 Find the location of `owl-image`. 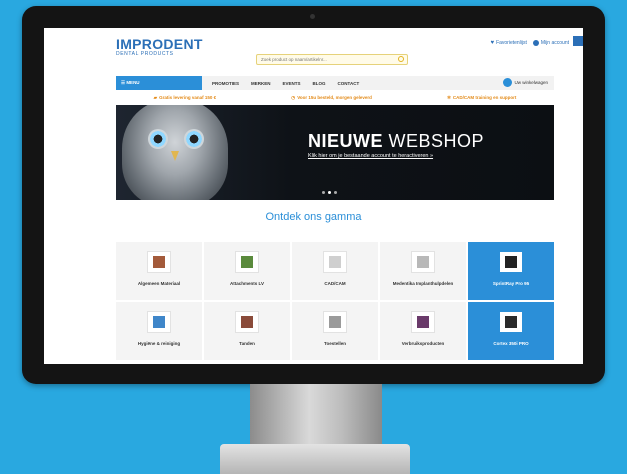

owl-image is located at coordinates (175, 152).